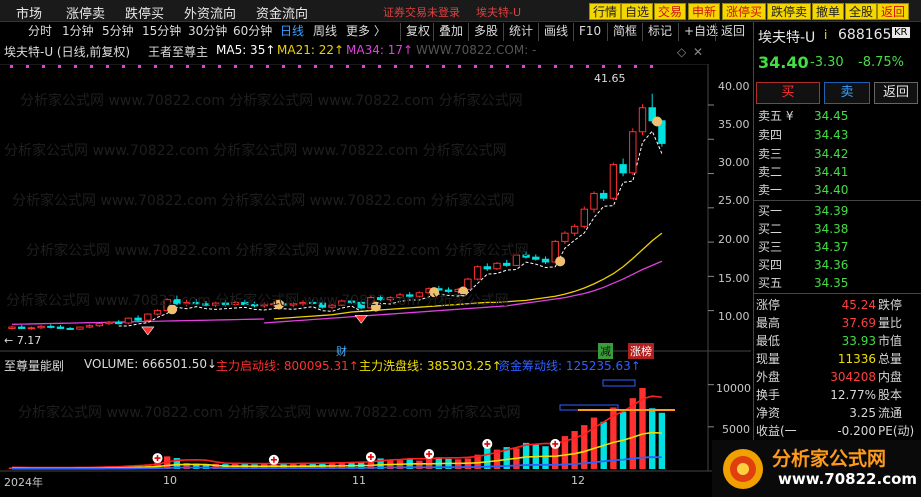 The image size is (921, 497). What do you see at coordinates (161, 31) in the screenshot?
I see `period-15min: 15分钟` at bounding box center [161, 31].